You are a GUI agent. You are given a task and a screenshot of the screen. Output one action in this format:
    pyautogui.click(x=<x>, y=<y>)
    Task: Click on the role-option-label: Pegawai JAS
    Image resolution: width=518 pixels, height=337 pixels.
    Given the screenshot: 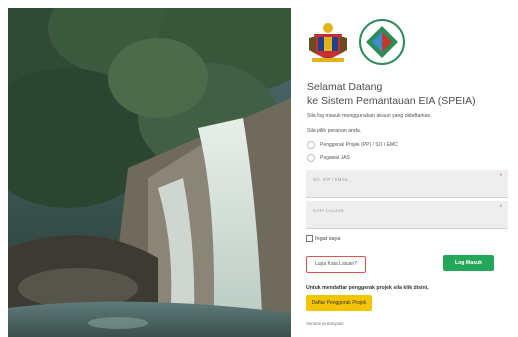 What is the action you would take?
    pyautogui.click(x=335, y=158)
    